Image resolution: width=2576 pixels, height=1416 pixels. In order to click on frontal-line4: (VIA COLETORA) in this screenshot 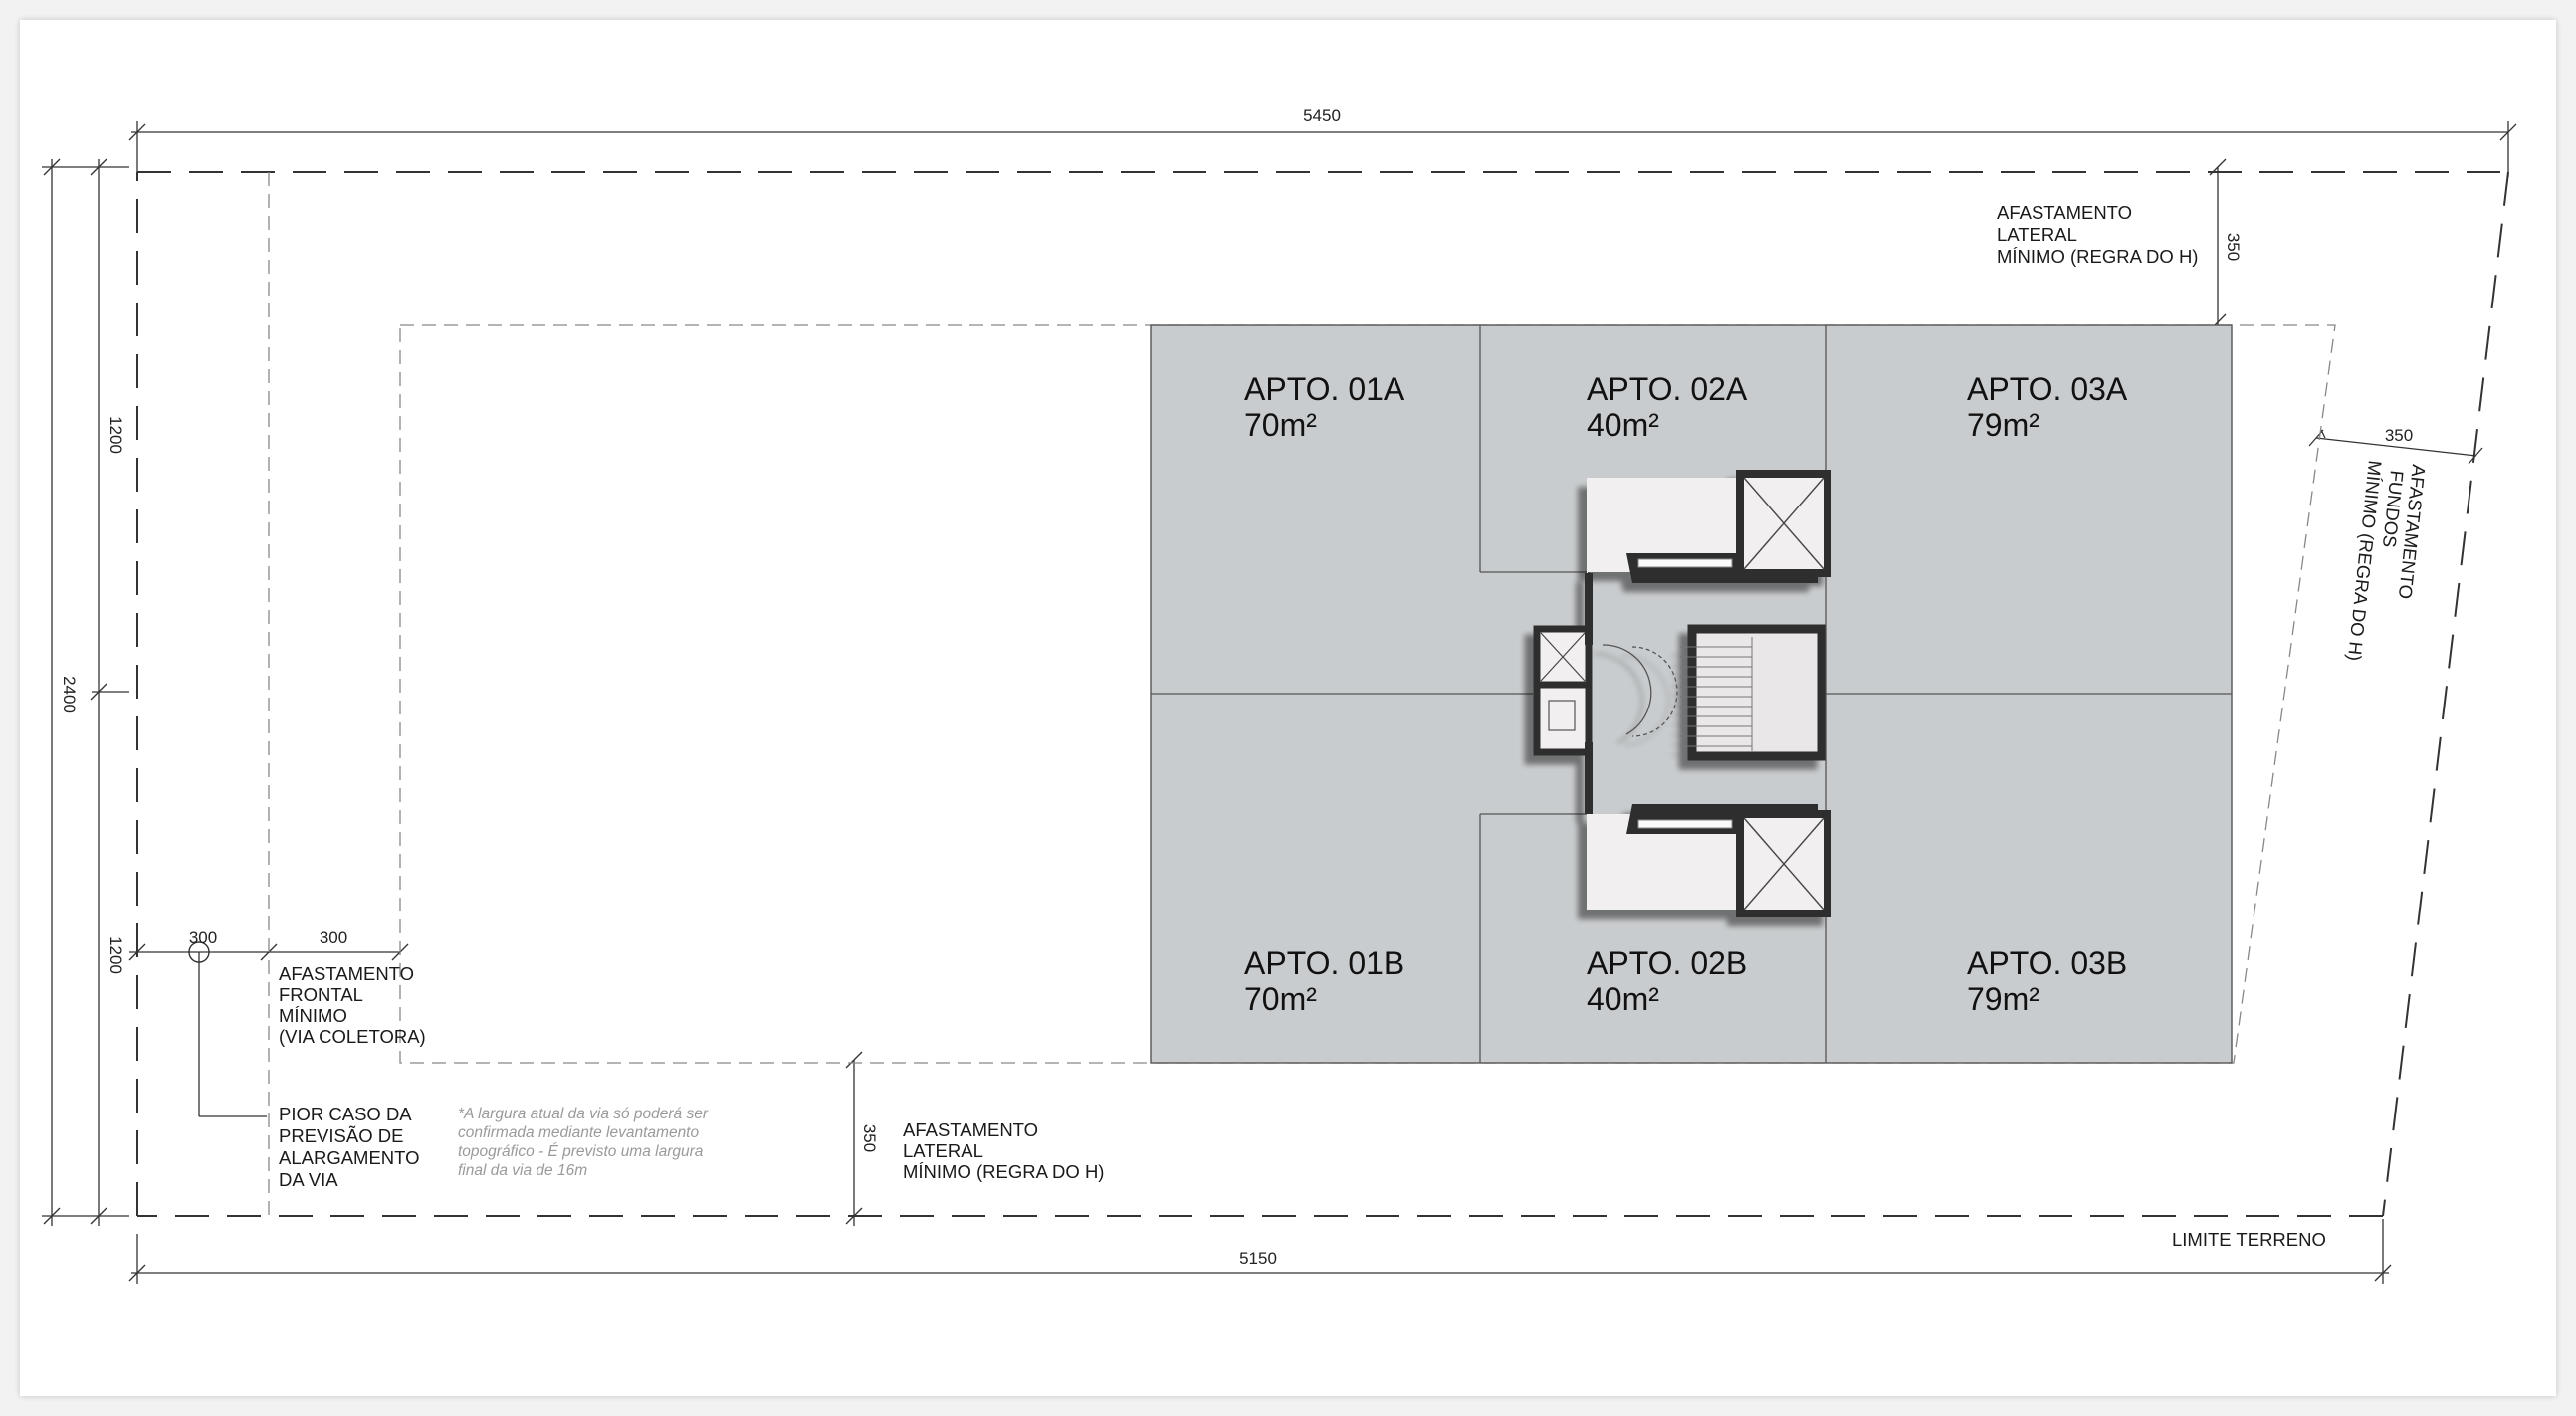, I will do `click(352, 1036)`.